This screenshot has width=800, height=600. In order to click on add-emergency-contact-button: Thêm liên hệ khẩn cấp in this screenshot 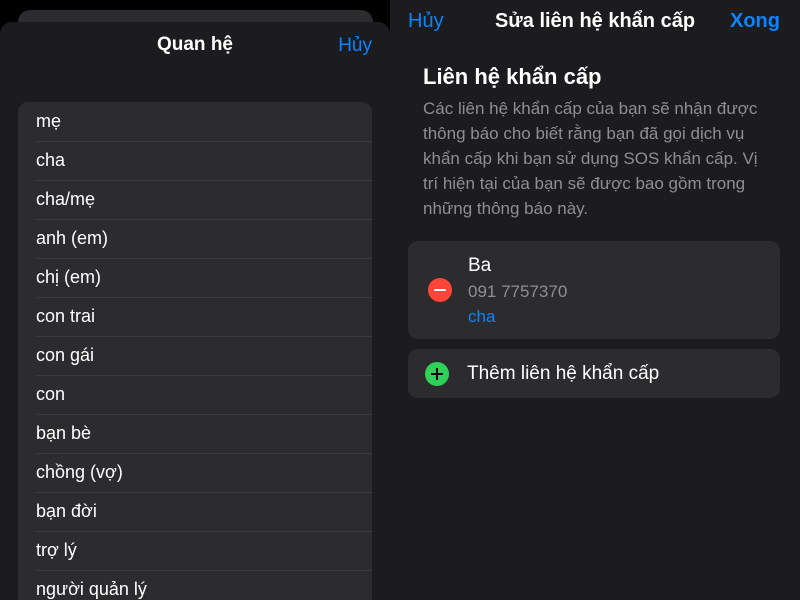, I will do `click(594, 373)`.